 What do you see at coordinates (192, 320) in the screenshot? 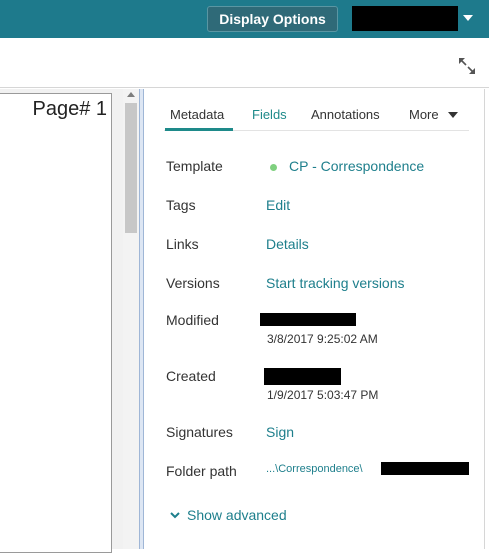
I see `modified-label: Modified` at bounding box center [192, 320].